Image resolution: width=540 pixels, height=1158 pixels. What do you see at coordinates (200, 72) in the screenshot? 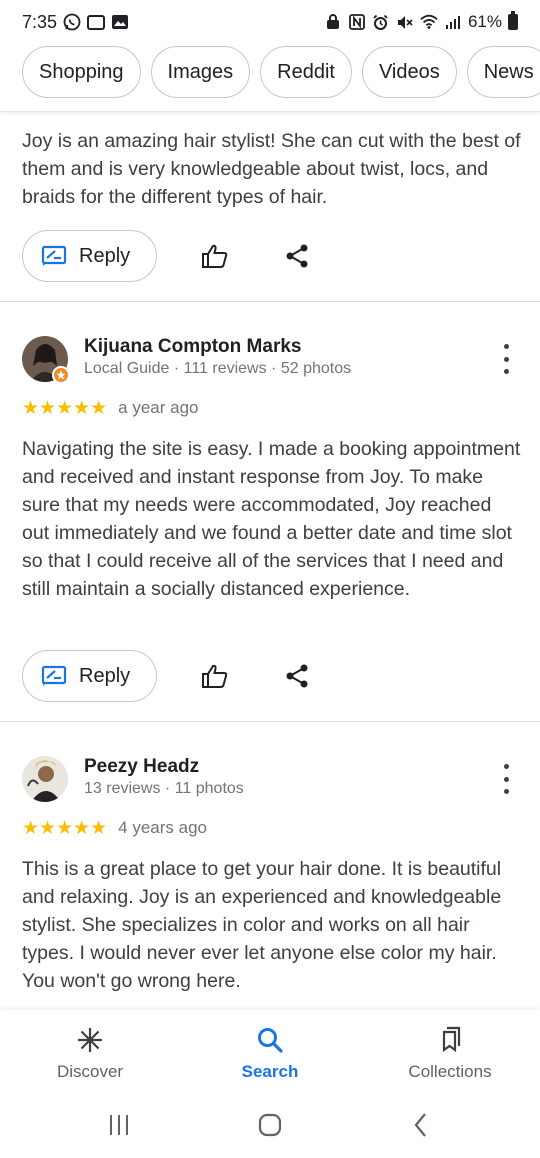
I see `chip-images: Images` at bounding box center [200, 72].